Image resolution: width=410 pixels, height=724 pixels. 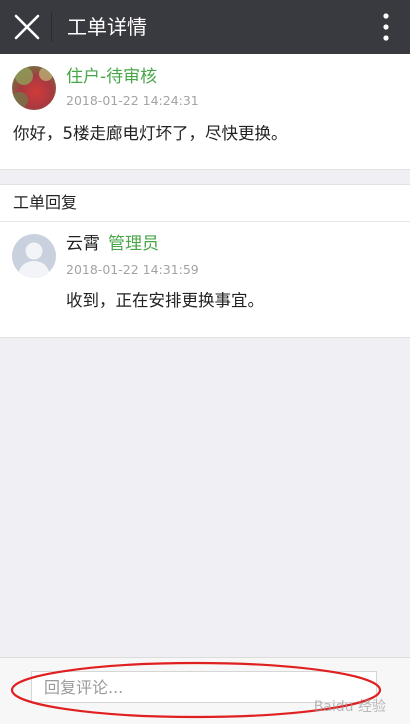 I want to click on default-user-icon, so click(x=34, y=256).